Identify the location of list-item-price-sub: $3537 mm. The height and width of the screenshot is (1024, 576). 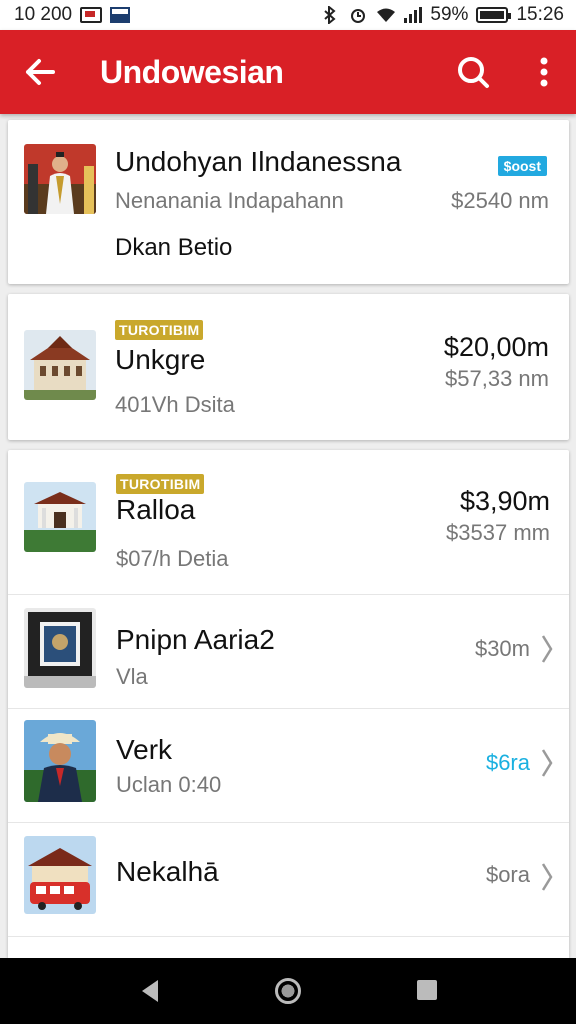
(498, 532).